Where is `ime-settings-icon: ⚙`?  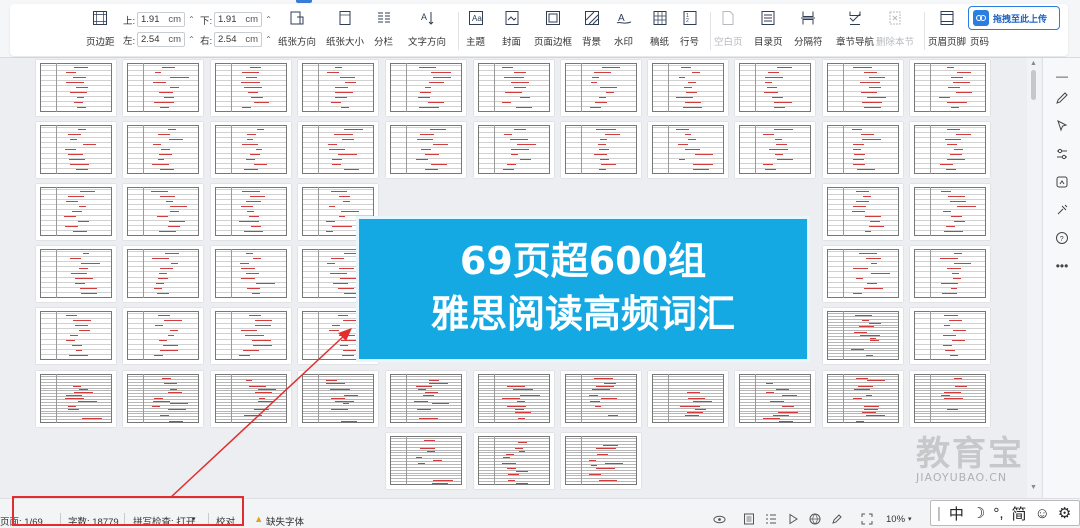 ime-settings-icon: ⚙ is located at coordinates (1064, 513).